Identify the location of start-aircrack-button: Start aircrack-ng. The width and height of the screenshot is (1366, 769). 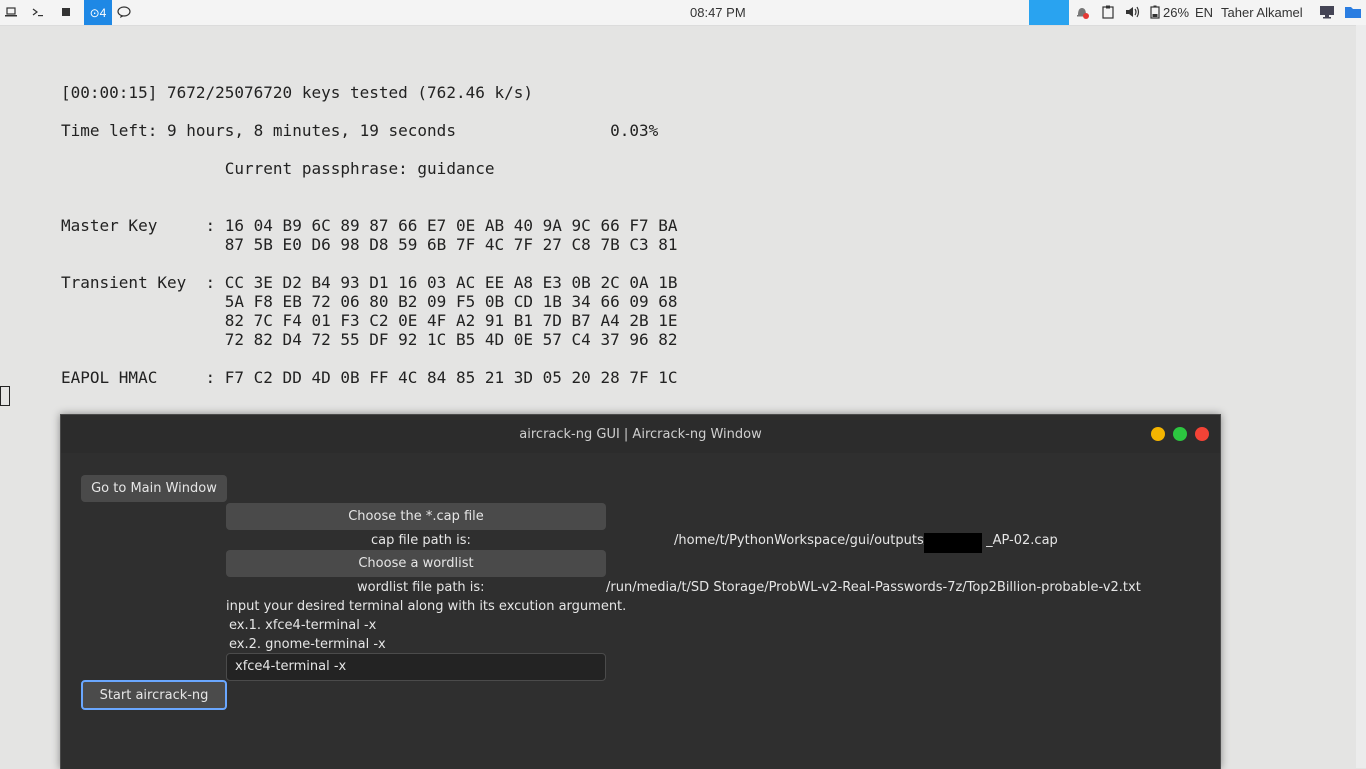
(154, 695).